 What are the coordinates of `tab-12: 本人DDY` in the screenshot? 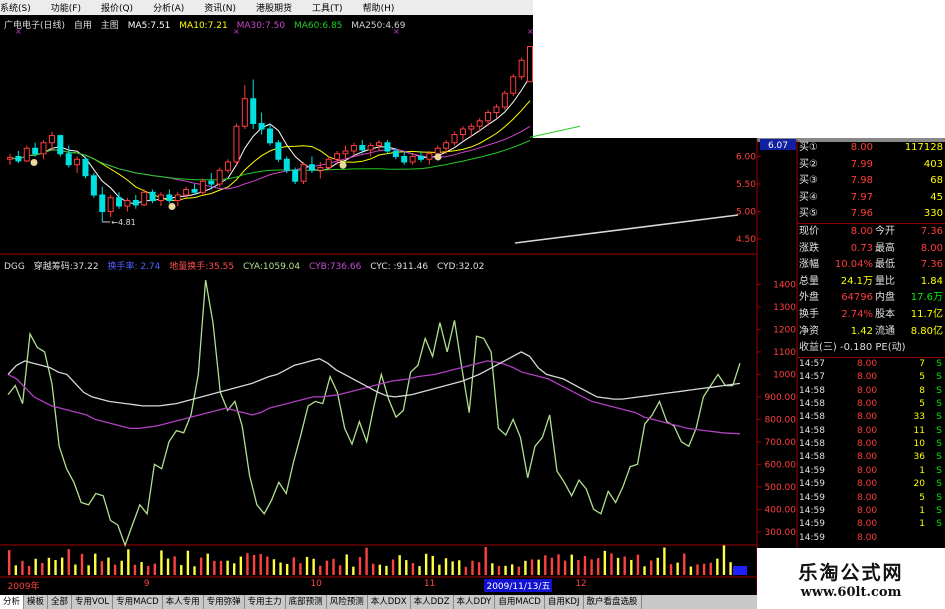 It's located at (475, 602).